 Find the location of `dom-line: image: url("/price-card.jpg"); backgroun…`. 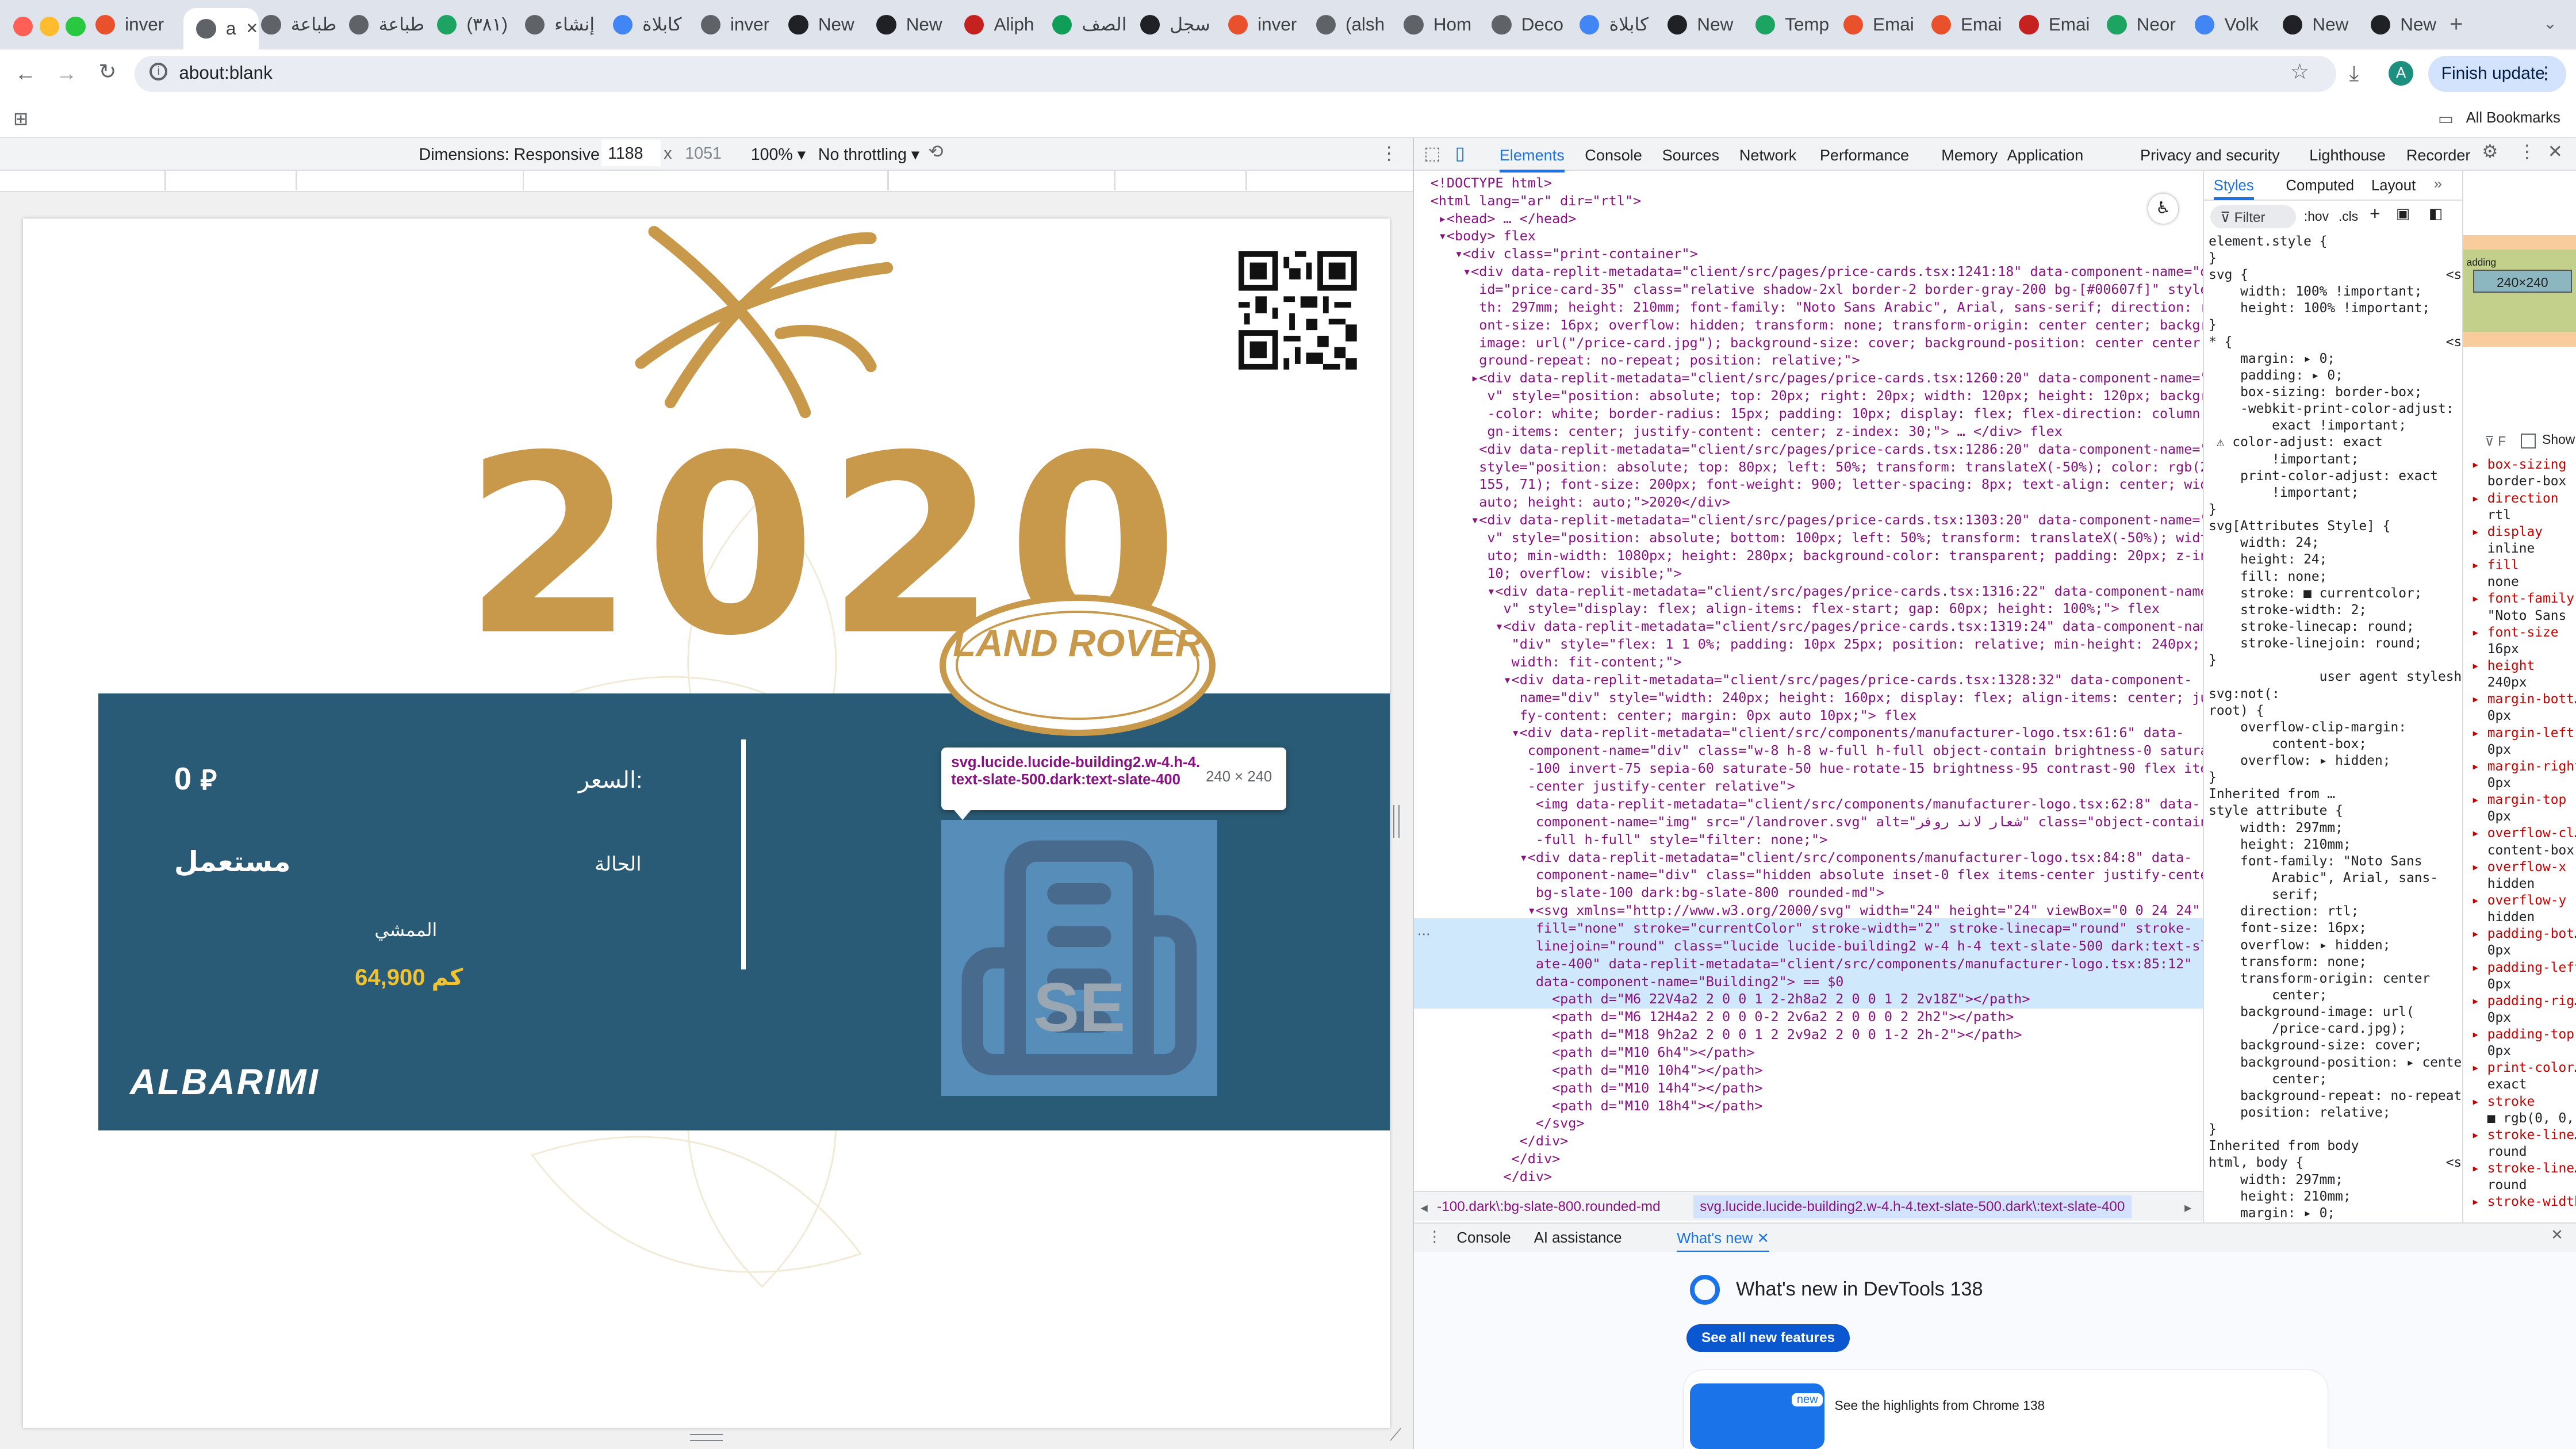

dom-line: image: url("/price-card.jpg"); backgroun… is located at coordinates (1816, 343).